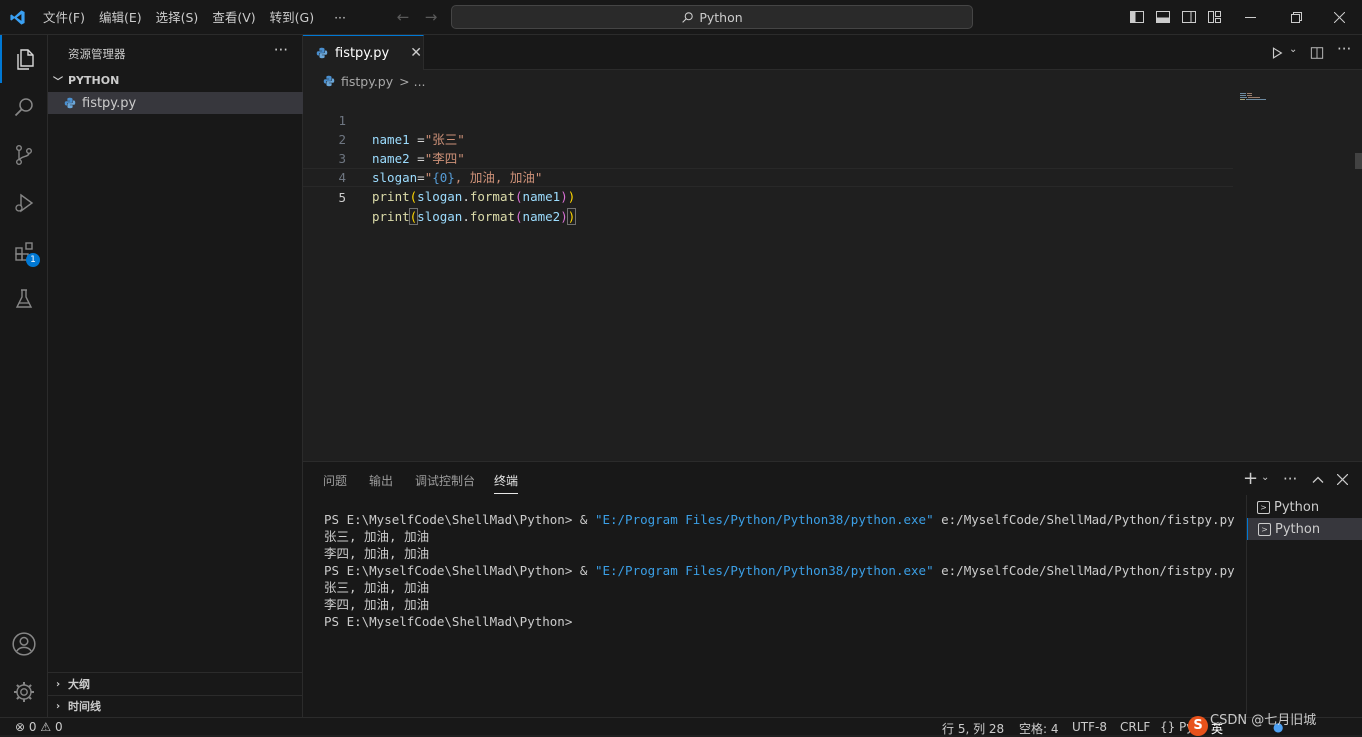  Describe the element at coordinates (24, 644) in the screenshot. I see `accounts-icon` at that location.